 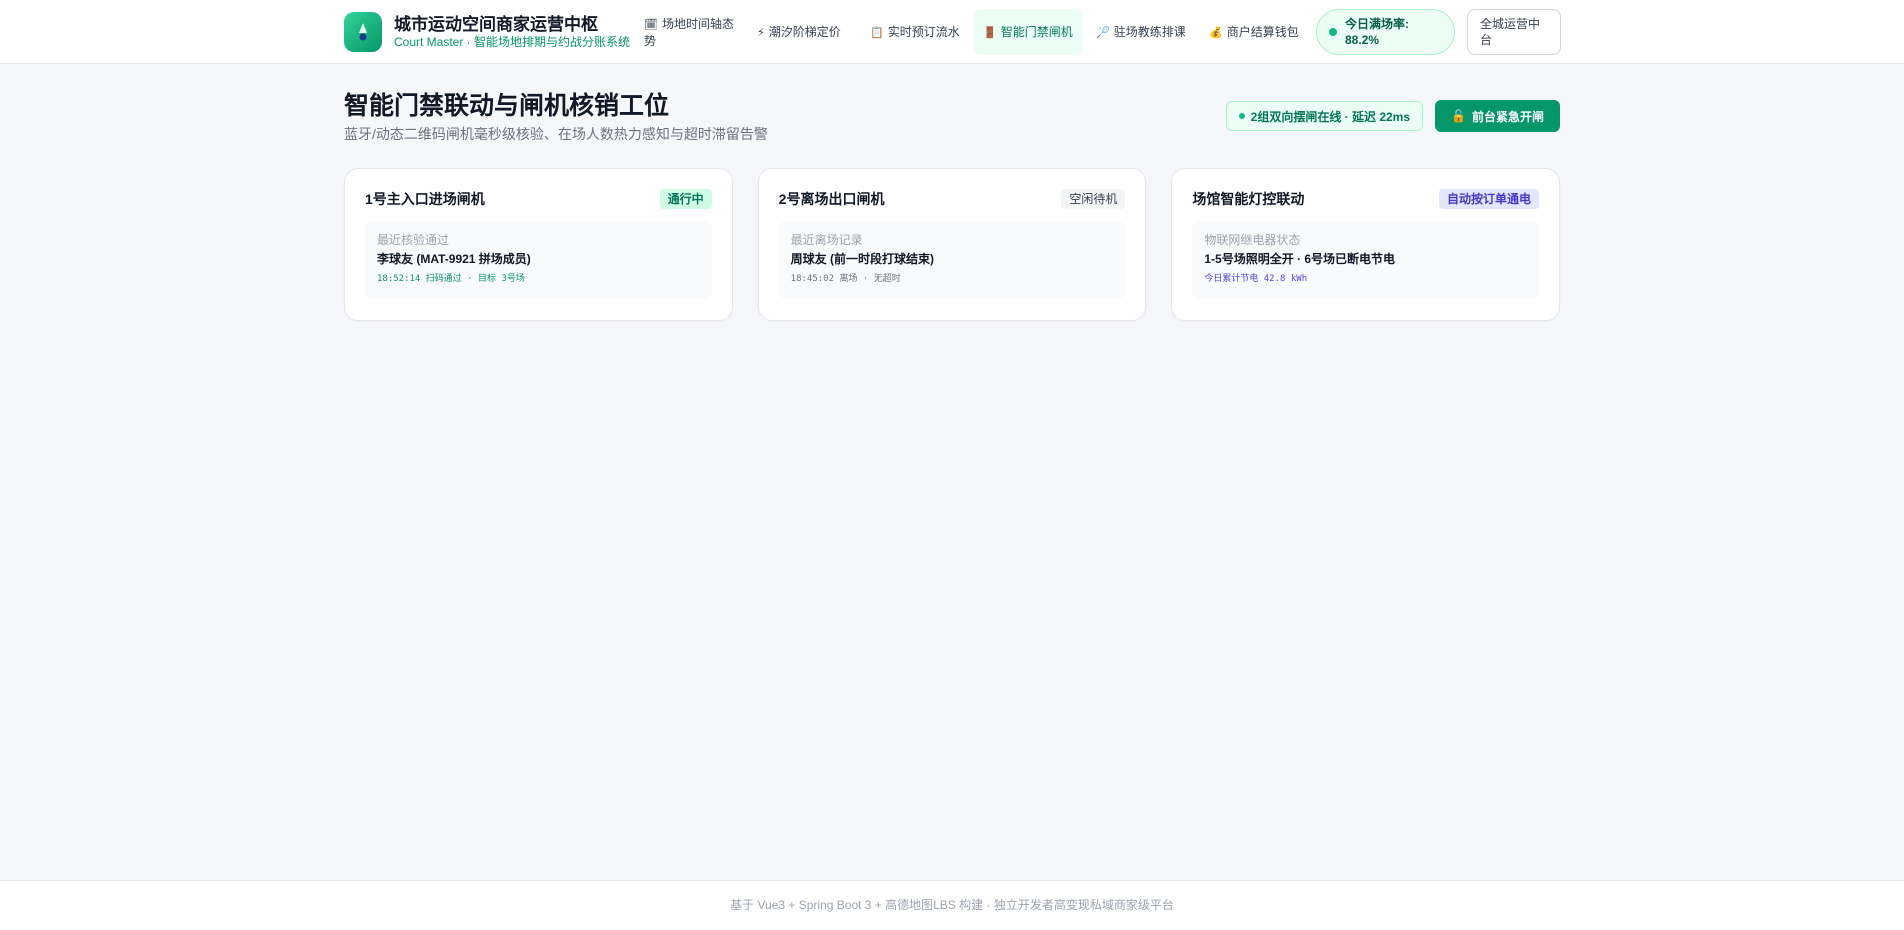 I want to click on card-body-meta: 18:45:02 离场 · 无超时, so click(x=845, y=279).